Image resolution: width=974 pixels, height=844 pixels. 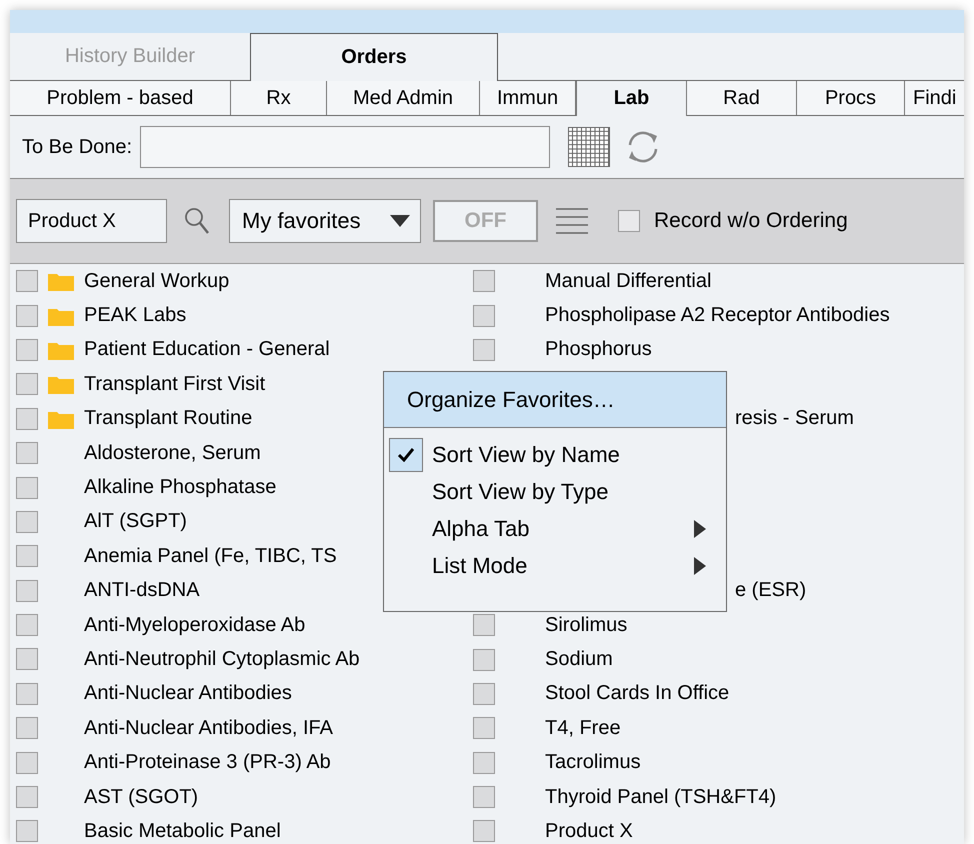 I want to click on tab: Orders, so click(x=374, y=57).